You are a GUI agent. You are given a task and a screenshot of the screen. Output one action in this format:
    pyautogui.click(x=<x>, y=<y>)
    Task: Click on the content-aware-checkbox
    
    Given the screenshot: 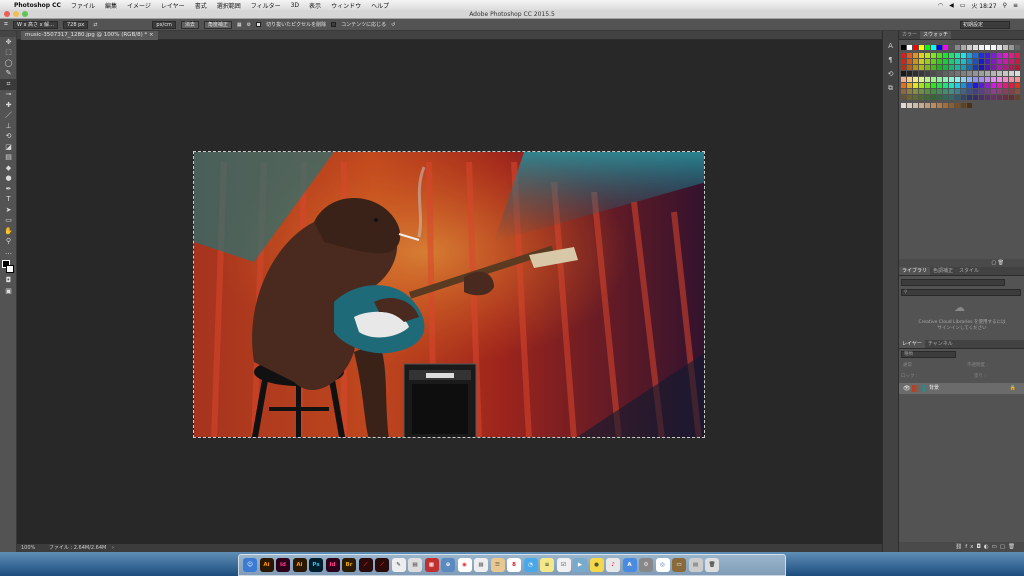 What is the action you would take?
    pyautogui.click(x=334, y=24)
    